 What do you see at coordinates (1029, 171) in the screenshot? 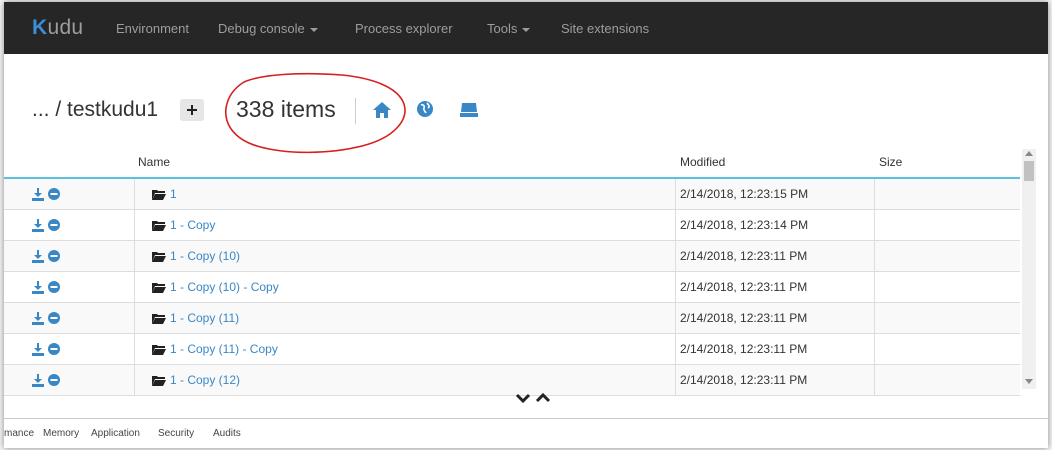
I see `scroll-thumb` at bounding box center [1029, 171].